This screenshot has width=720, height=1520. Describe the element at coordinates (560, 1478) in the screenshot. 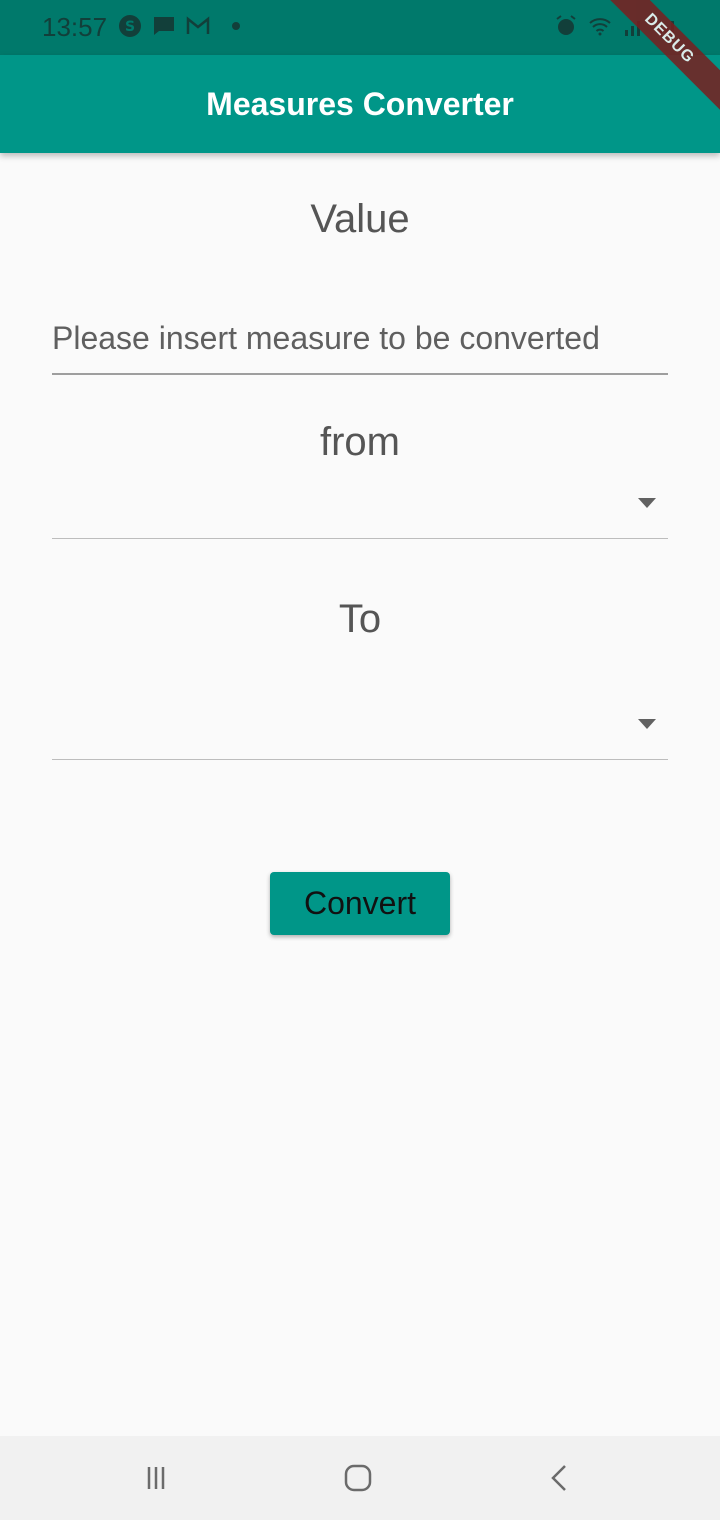

I see `back-icon` at that location.